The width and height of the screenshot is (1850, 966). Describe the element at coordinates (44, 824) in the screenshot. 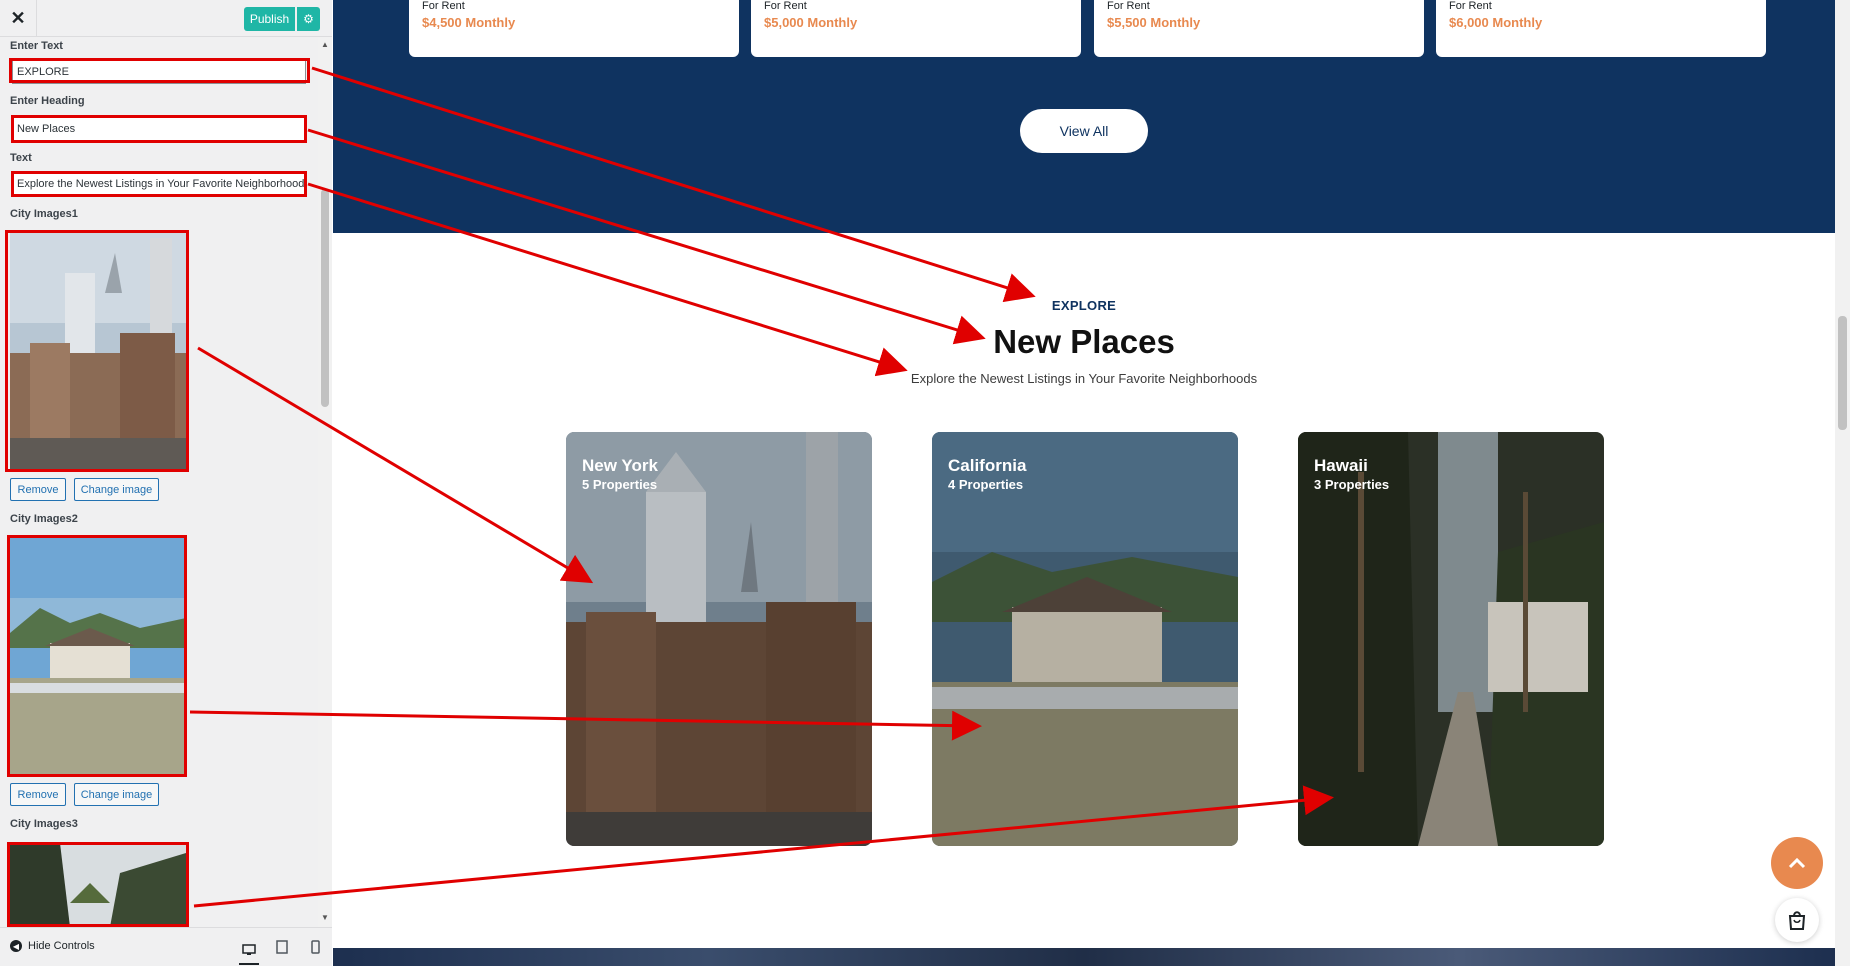

I see `field-label-city-images3: City Images3` at that location.